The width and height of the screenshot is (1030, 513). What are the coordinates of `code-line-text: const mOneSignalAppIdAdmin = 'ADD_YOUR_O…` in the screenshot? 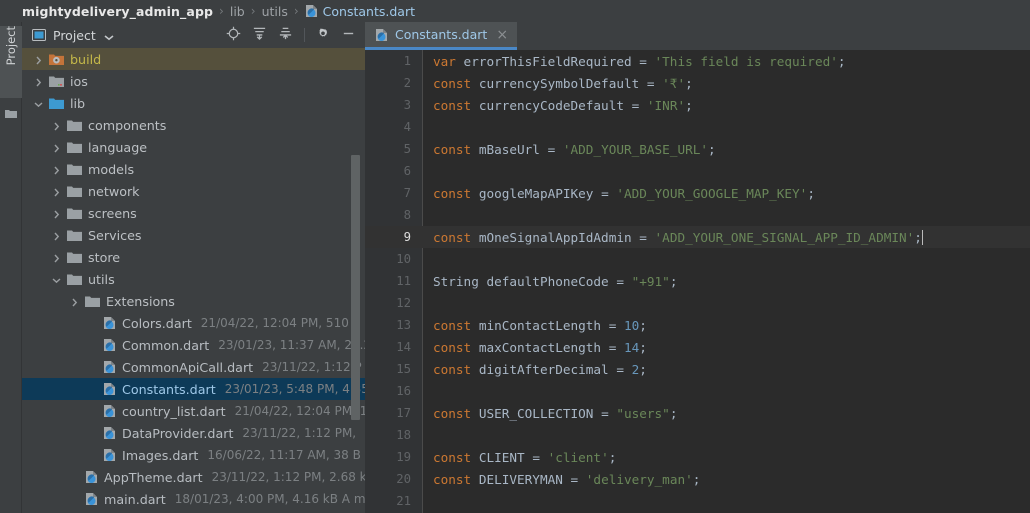 It's located at (678, 237).